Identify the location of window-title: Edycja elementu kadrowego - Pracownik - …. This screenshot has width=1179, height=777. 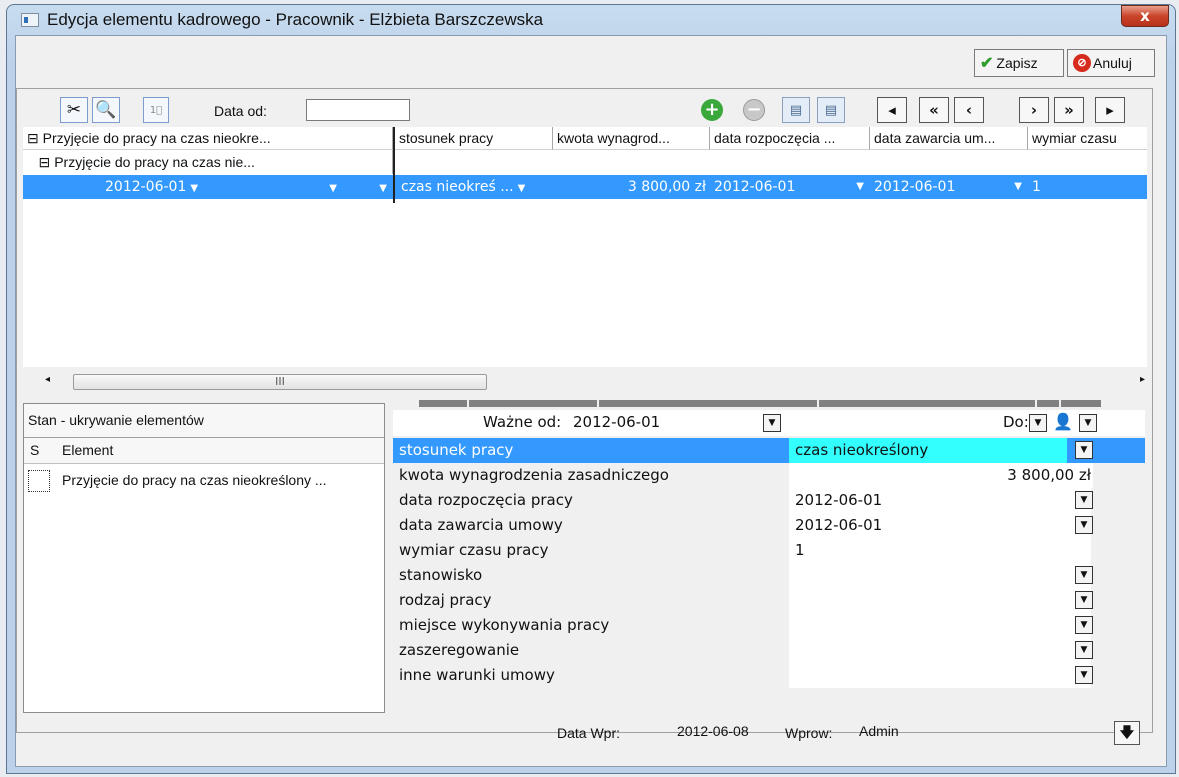
(295, 19).